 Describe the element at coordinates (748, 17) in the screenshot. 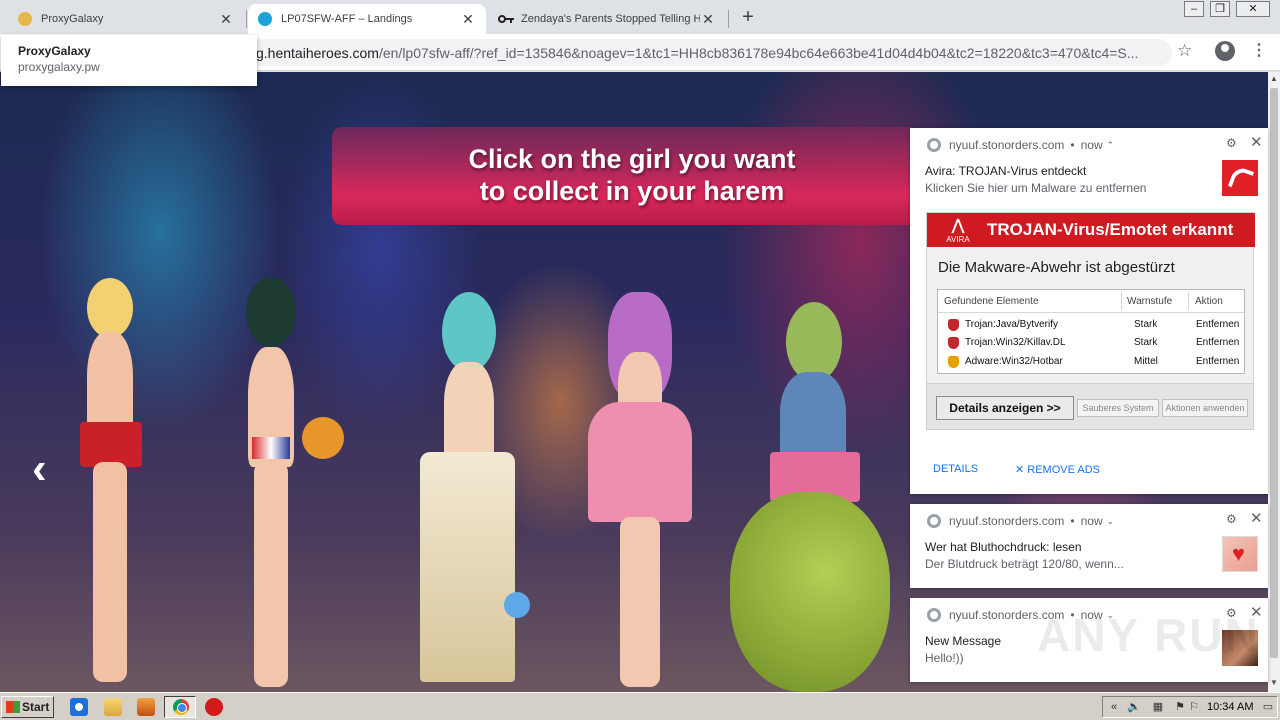

I see `new-tab-button: +` at that location.